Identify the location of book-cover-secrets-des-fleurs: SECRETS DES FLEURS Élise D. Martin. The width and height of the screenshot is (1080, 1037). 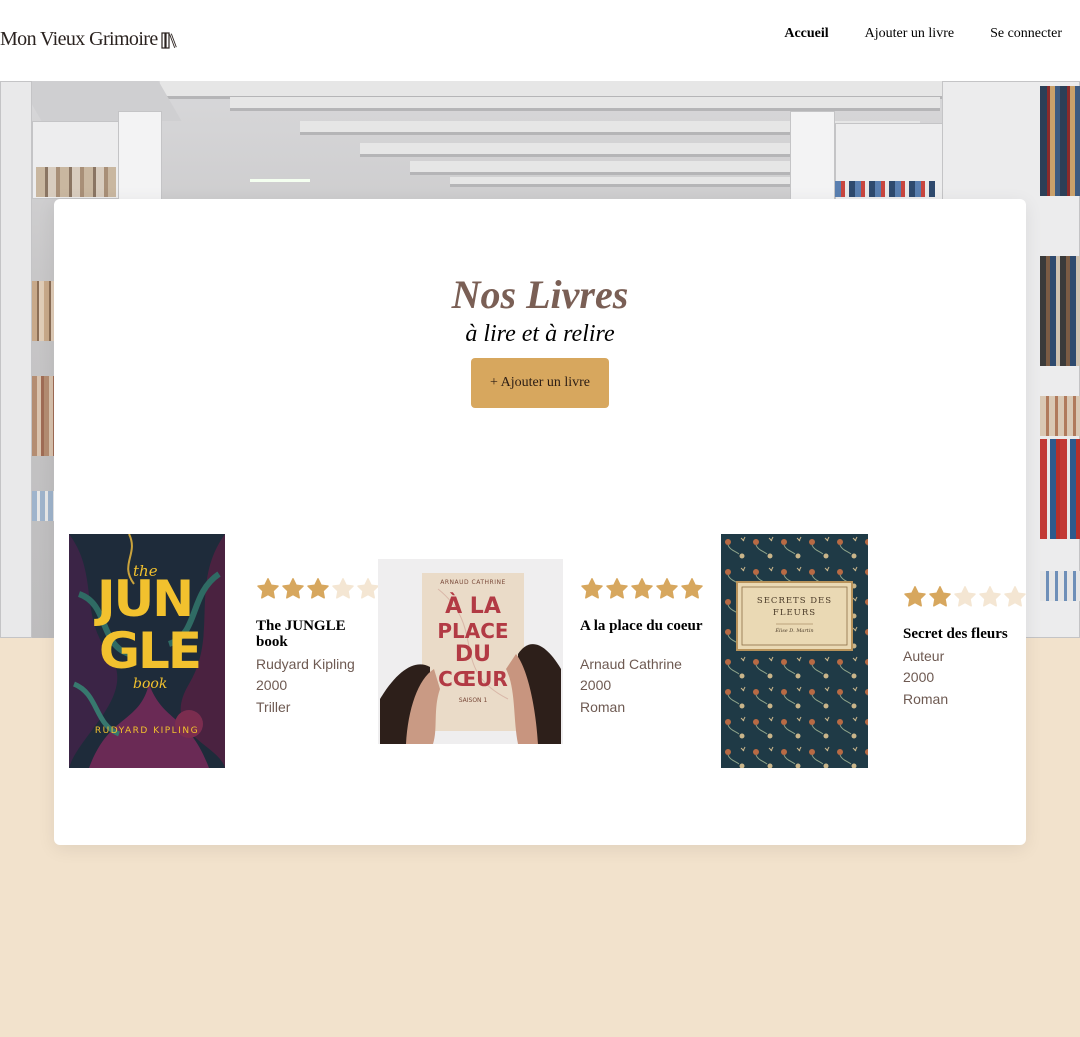
(794, 651).